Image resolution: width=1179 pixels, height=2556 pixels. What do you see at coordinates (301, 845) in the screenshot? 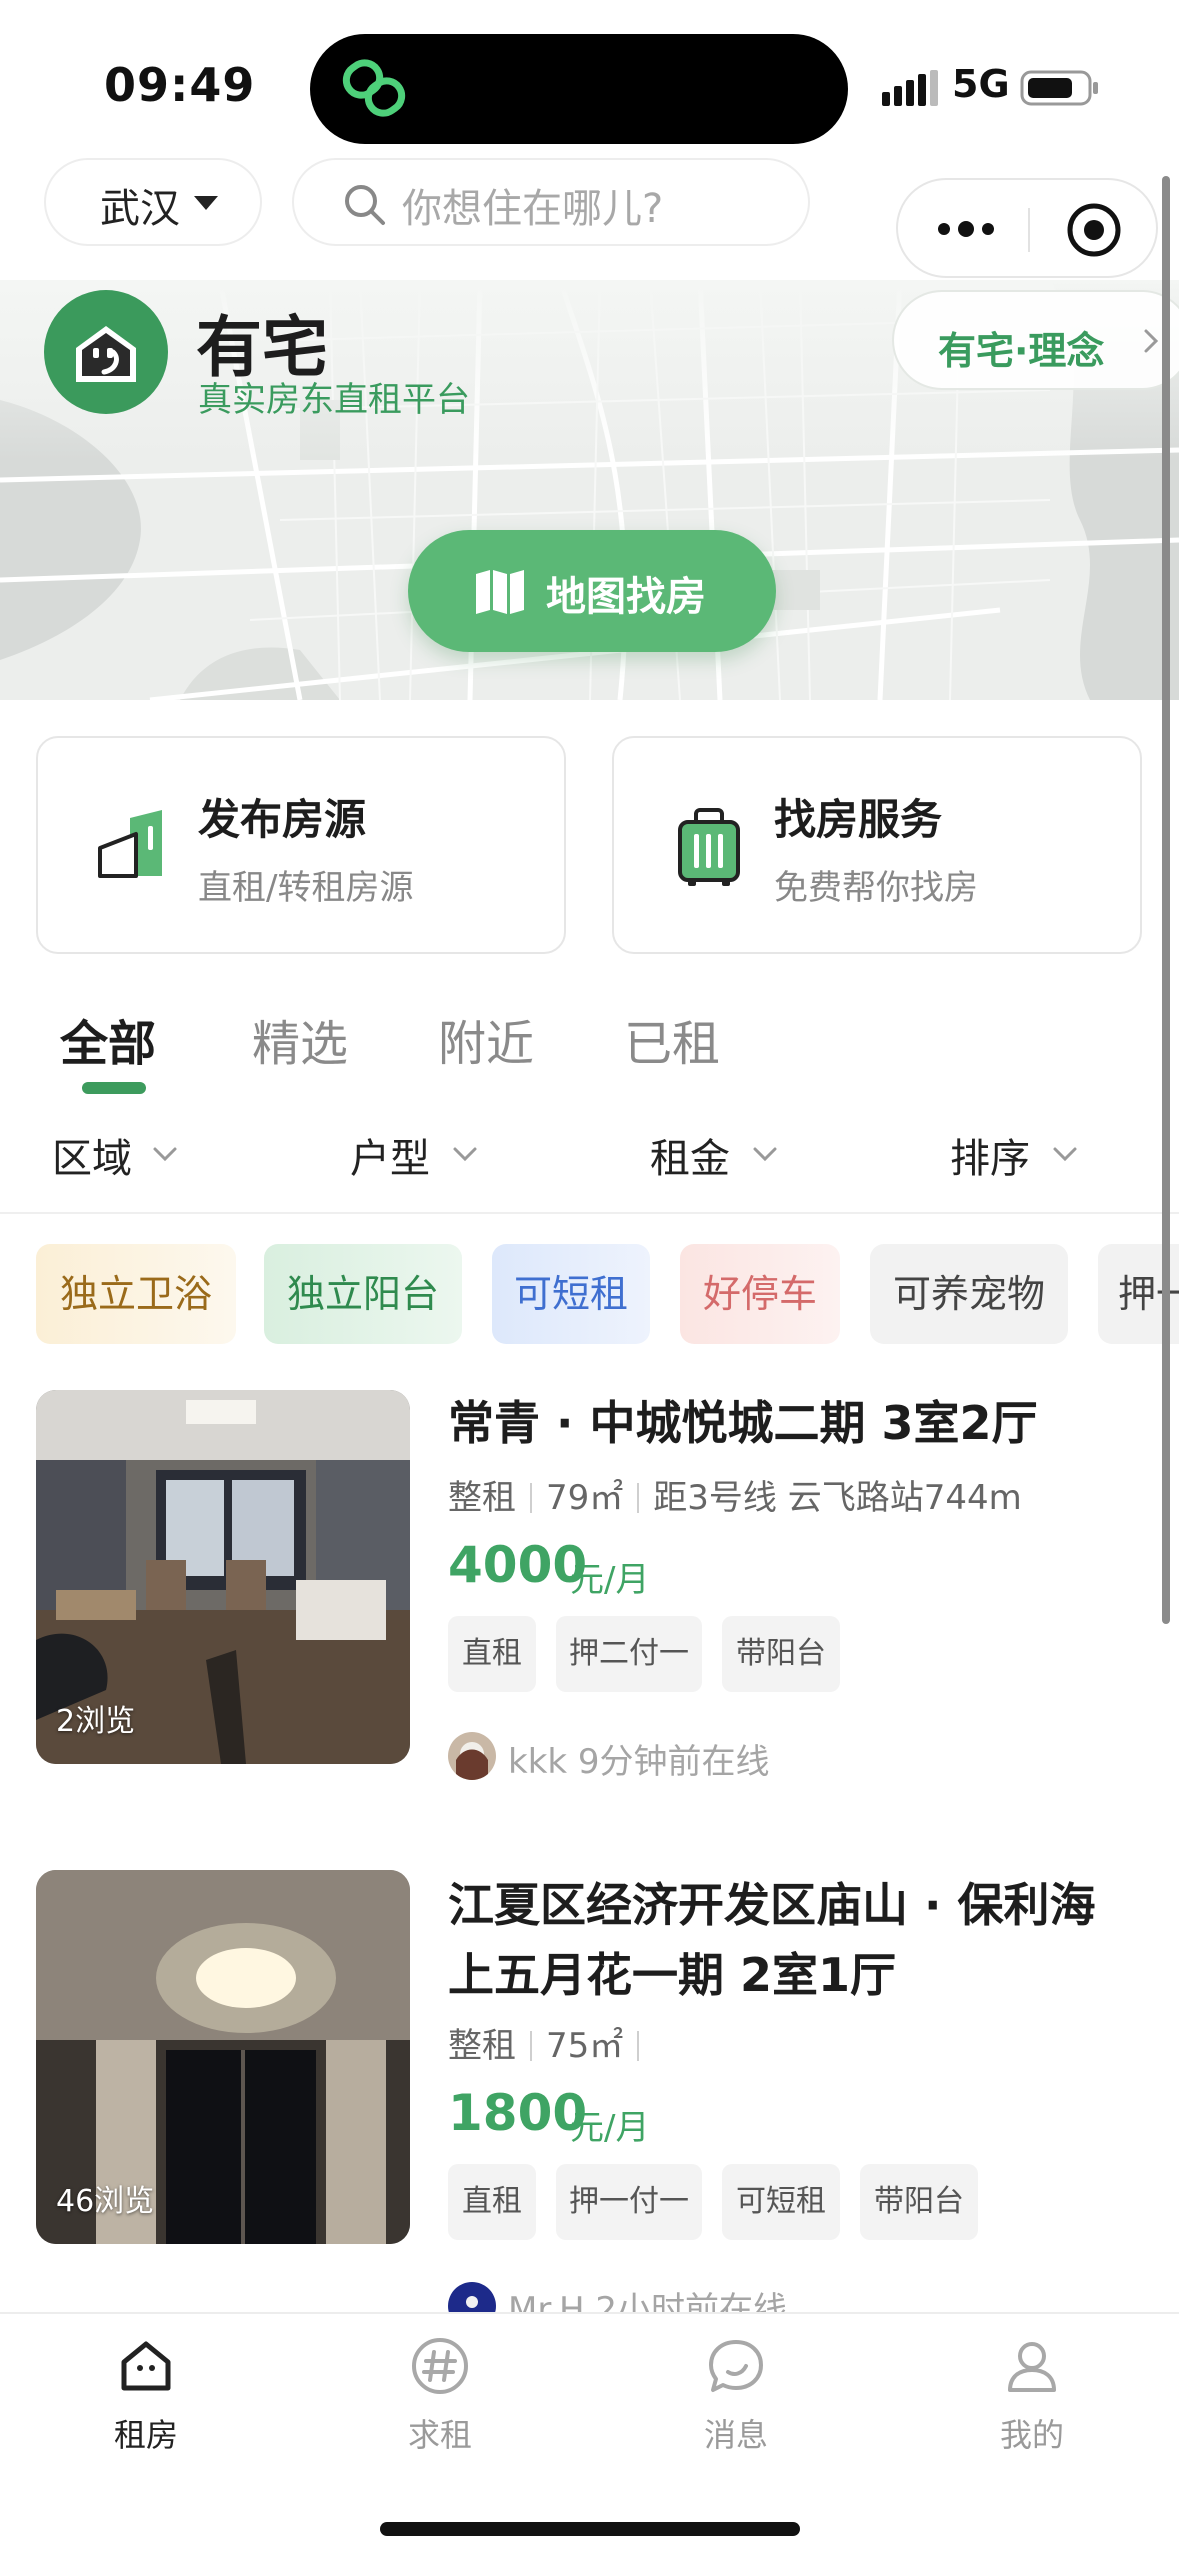
I see `publish-listing-card: 发布房源 直租/转租房源` at bounding box center [301, 845].